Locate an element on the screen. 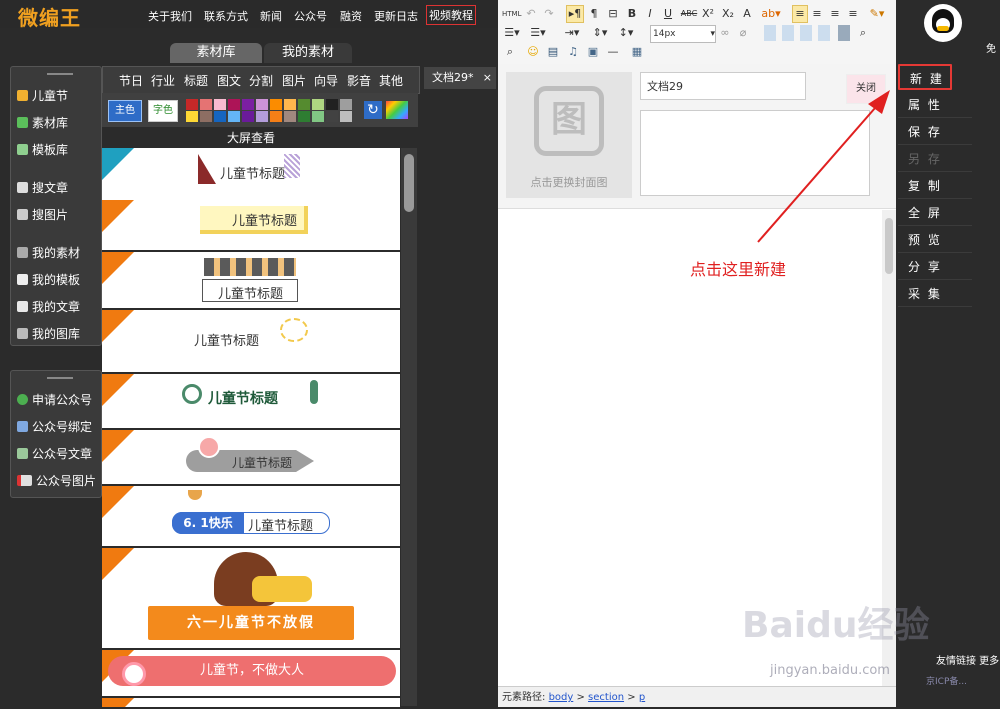 Image resolution: width=1000 pixels, height=709 pixels. properties-button: 属 性 is located at coordinates (935, 105).